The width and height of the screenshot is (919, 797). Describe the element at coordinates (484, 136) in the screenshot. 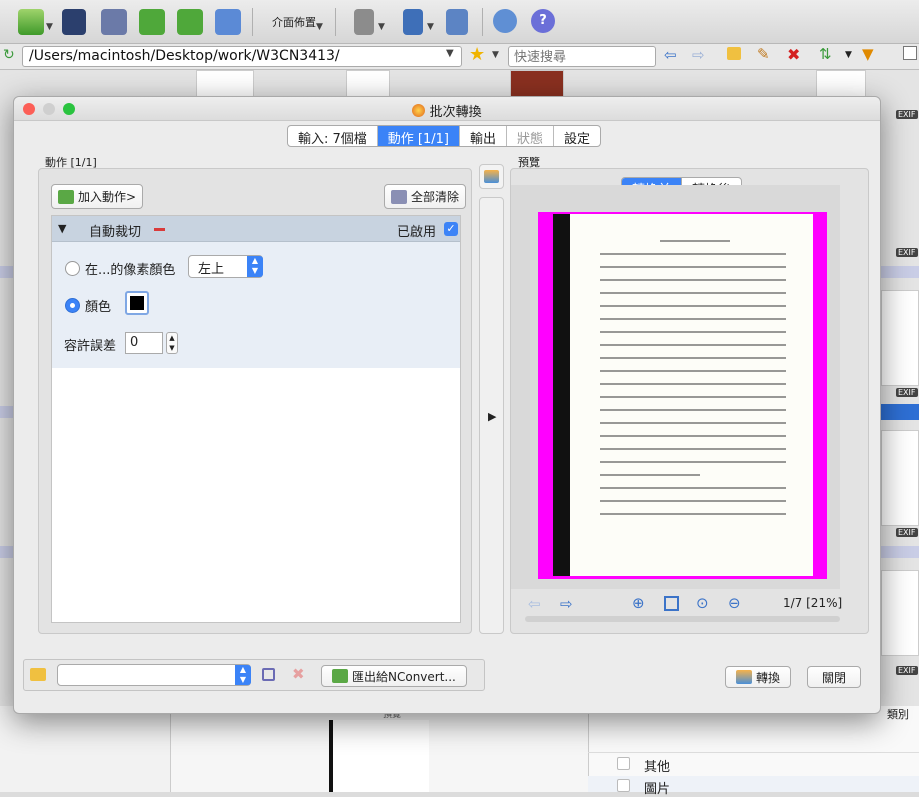

I see `tab-output: 輸出` at that location.